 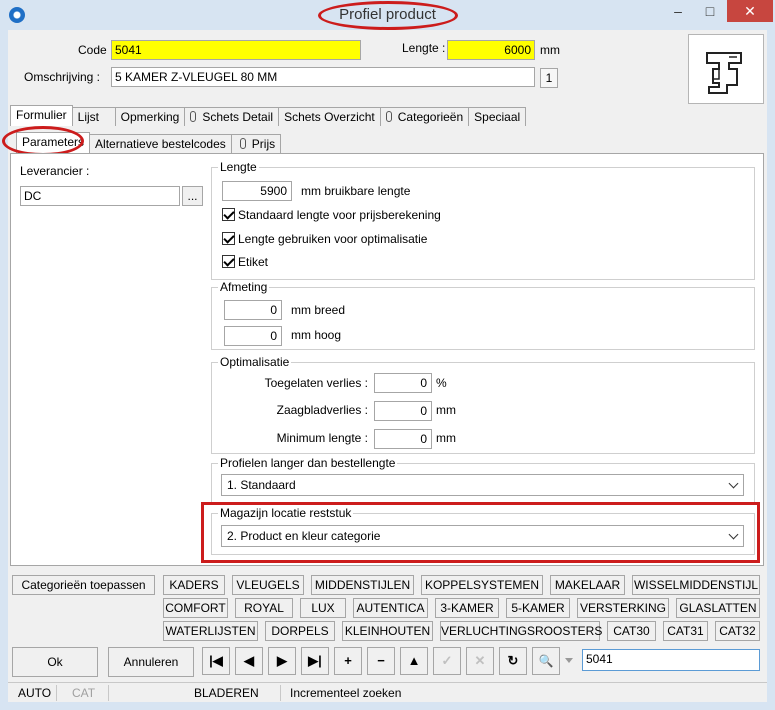 I want to click on standaard-lengte-checkbox: Standaard lengte voor prijsberekening, so click(x=331, y=215).